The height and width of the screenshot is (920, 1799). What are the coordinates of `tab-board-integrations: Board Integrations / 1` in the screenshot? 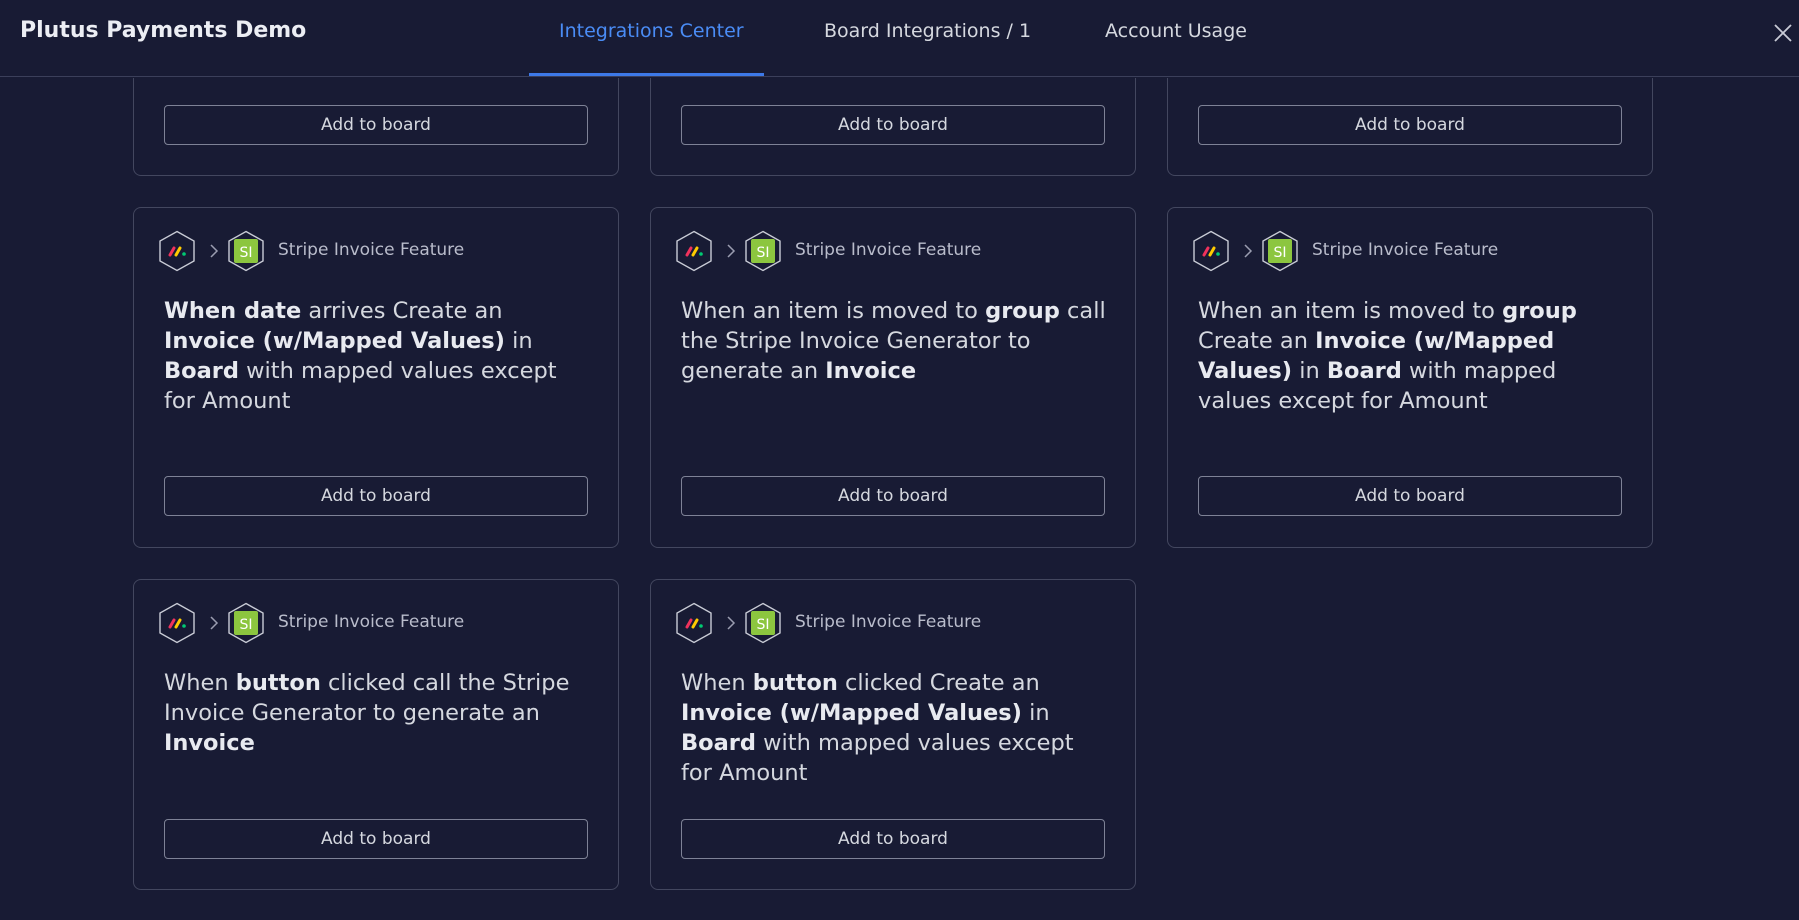 It's located at (927, 31).